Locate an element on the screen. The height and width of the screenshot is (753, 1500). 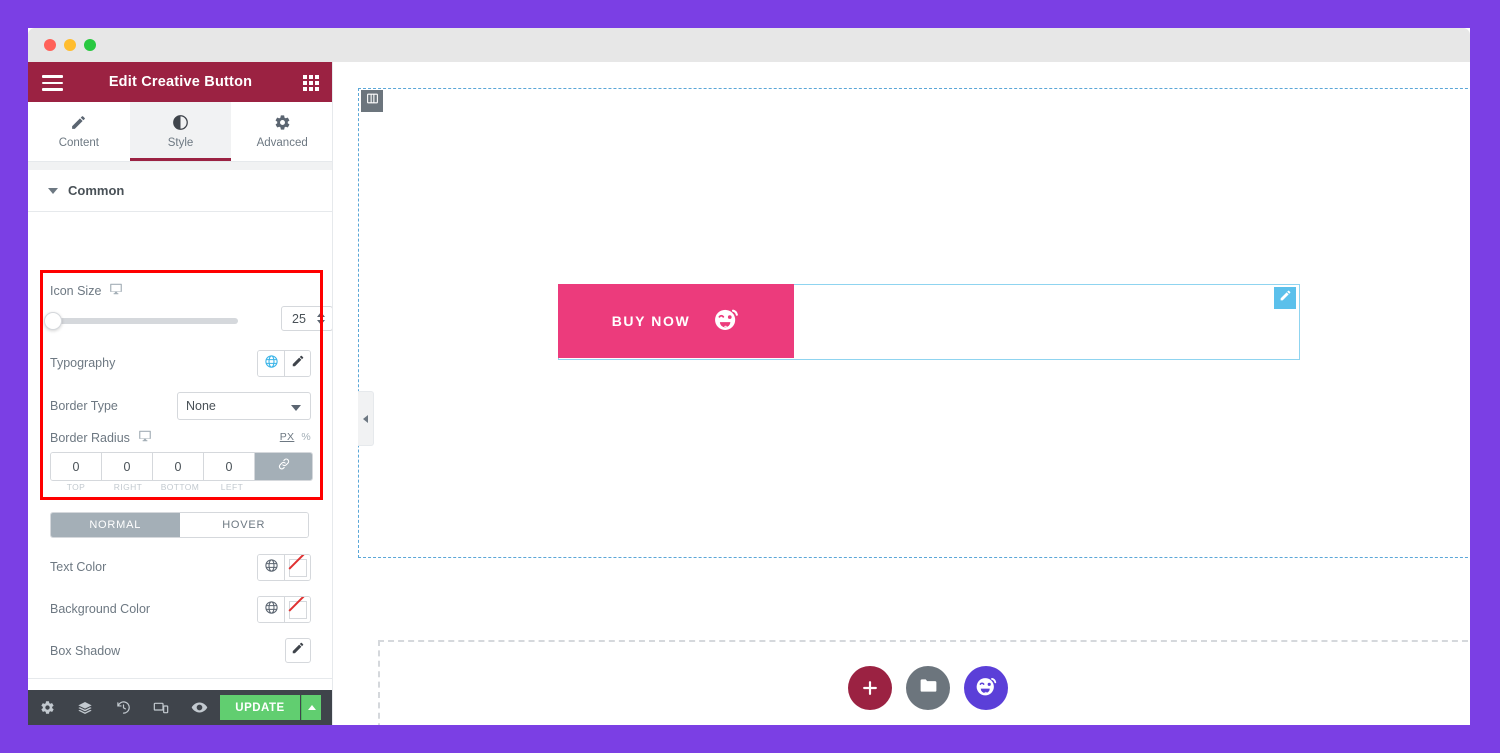
number-spinner is located at coordinates (321, 318).